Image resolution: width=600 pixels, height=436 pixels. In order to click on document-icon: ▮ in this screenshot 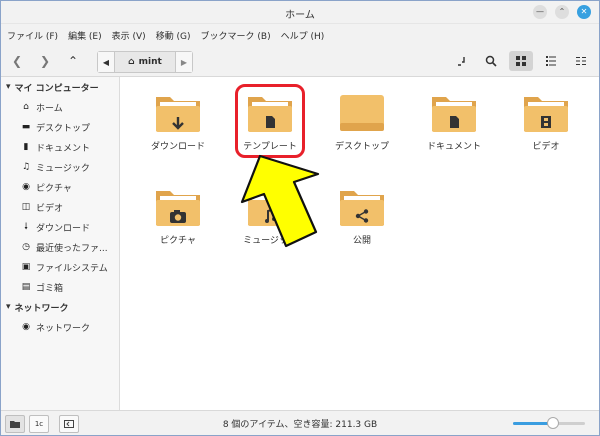, I will do `click(26, 147)`.